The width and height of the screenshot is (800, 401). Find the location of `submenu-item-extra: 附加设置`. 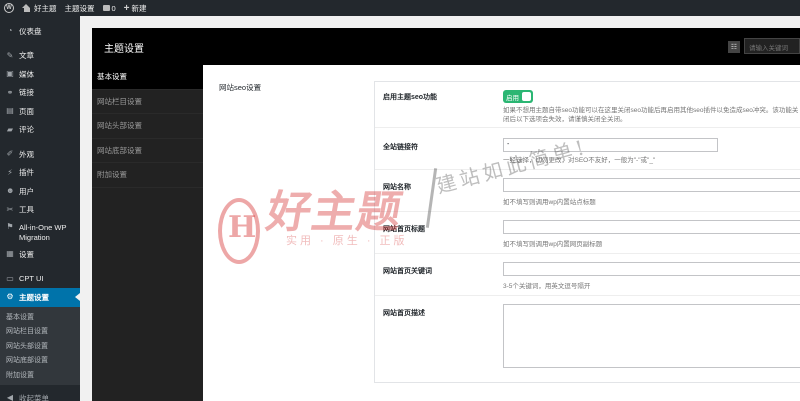

submenu-item-extra: 附加设置 is located at coordinates (40, 375).